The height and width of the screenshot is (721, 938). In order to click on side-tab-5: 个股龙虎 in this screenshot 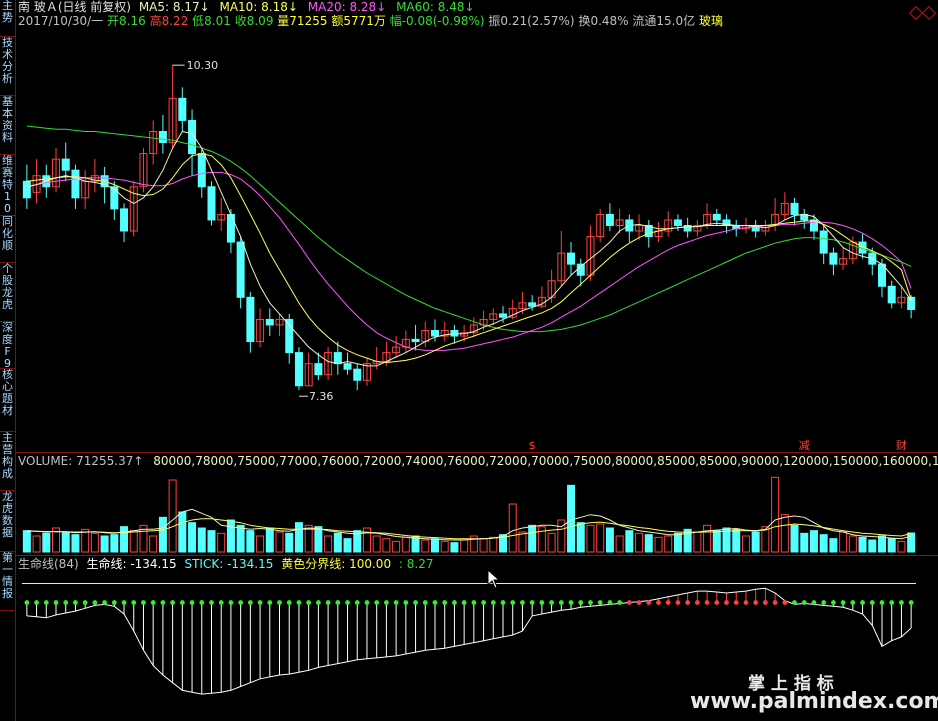, I will do `click(7, 292)`.